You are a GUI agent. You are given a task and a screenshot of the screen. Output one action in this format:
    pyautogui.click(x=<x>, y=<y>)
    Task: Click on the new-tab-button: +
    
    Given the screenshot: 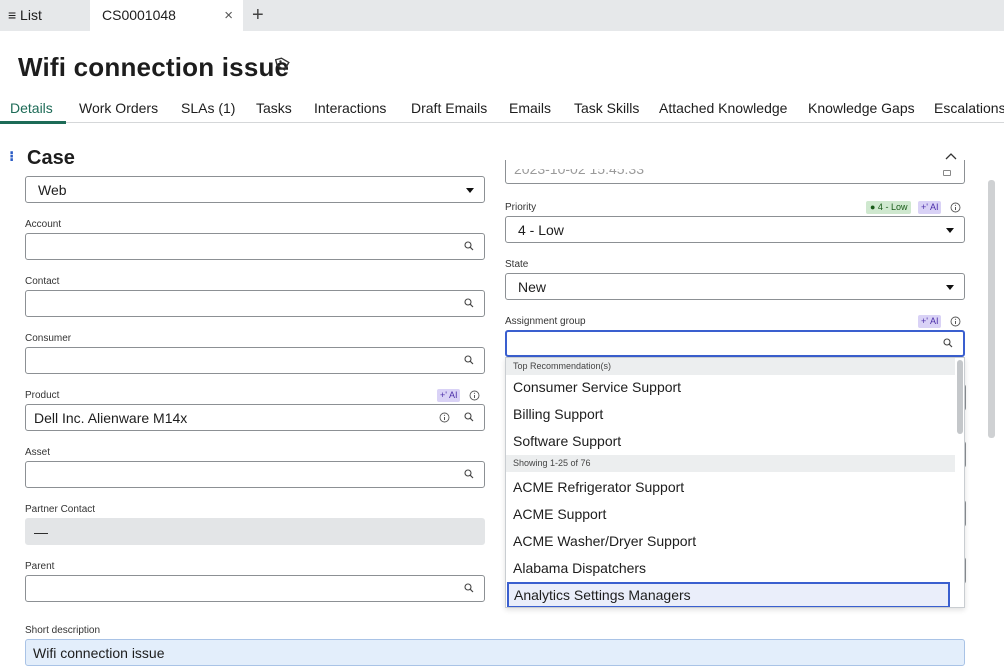 What is the action you would take?
    pyautogui.click(x=258, y=15)
    